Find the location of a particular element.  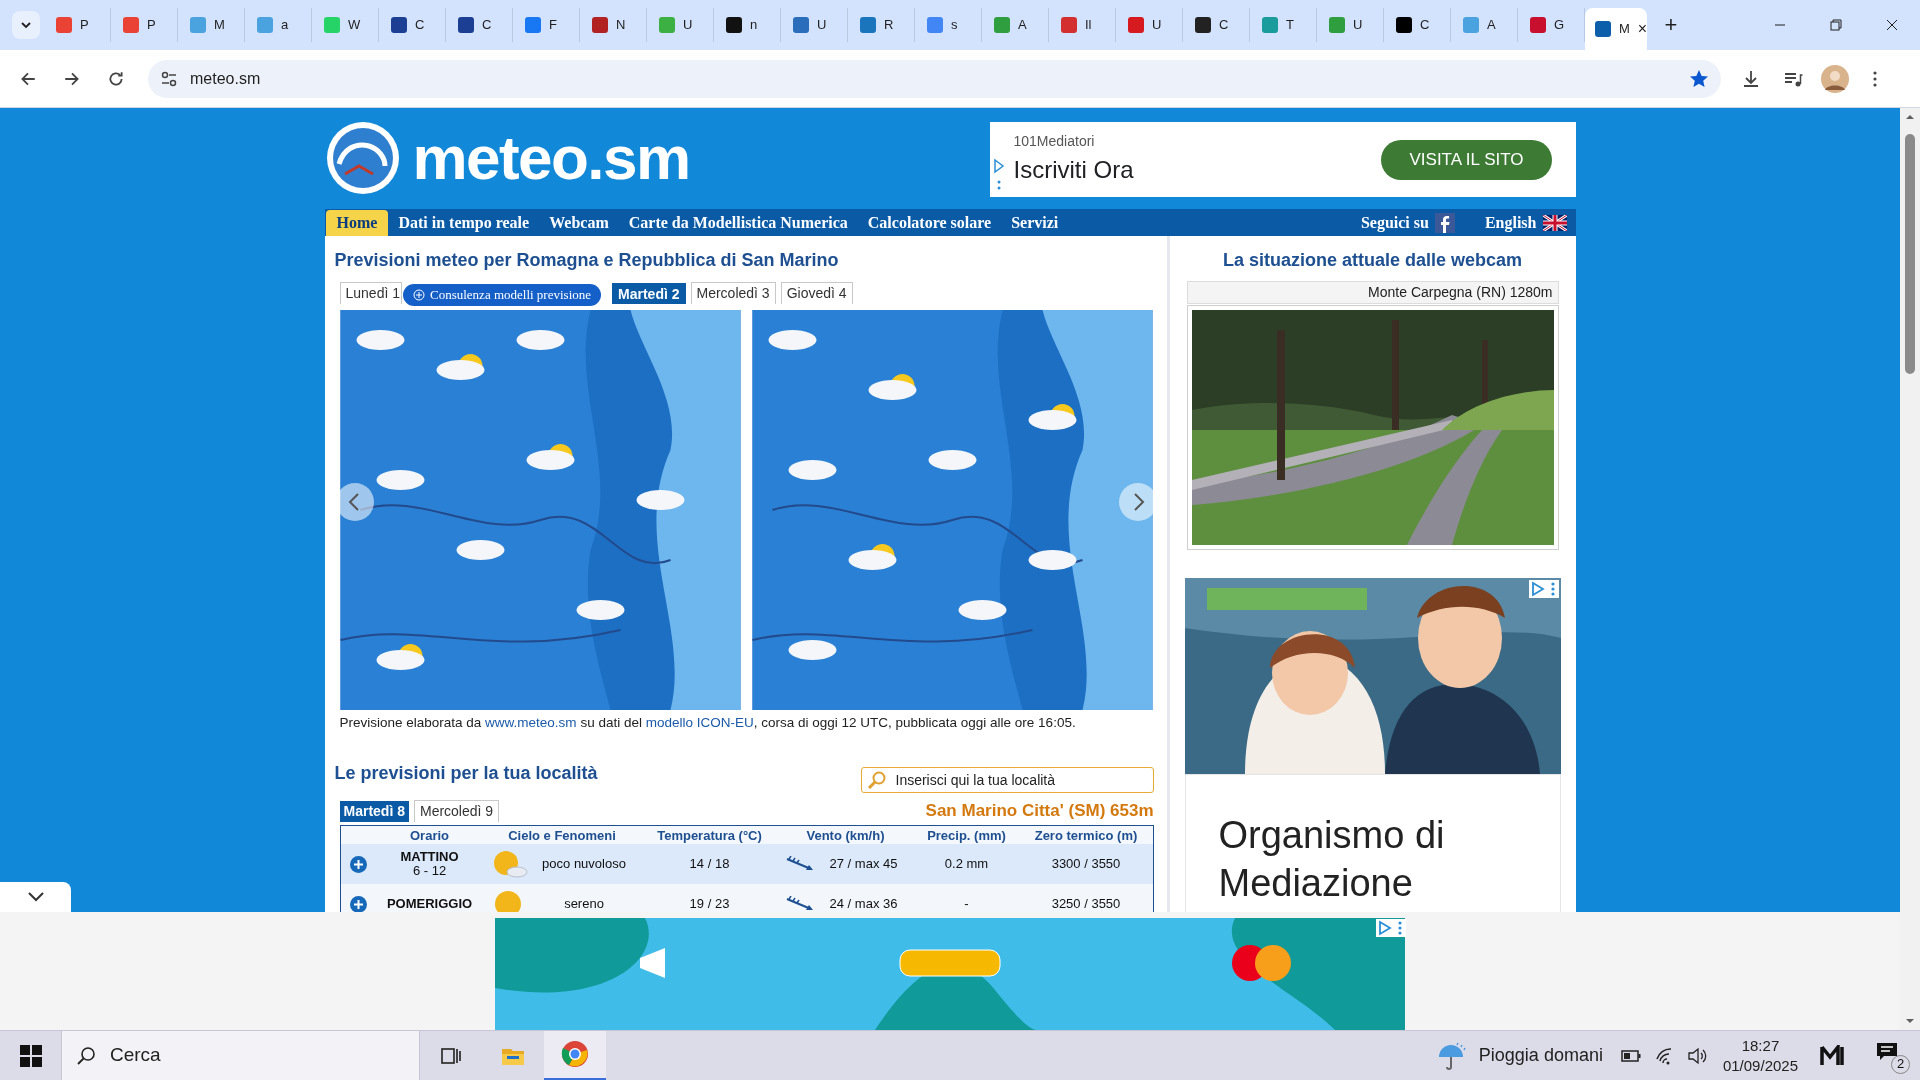

close-icon: × is located at coordinates (1642, 29).